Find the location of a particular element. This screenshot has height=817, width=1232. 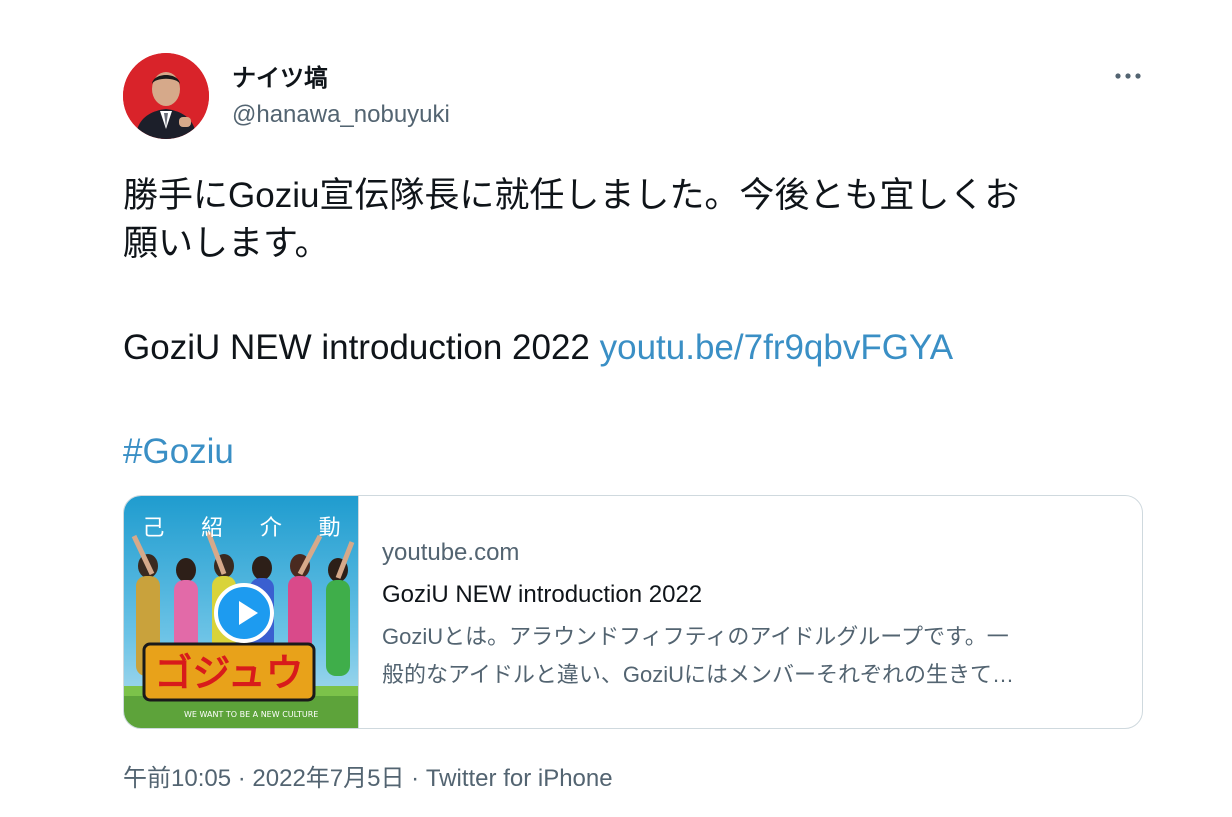

banner-char: 介 is located at coordinates (270, 528).